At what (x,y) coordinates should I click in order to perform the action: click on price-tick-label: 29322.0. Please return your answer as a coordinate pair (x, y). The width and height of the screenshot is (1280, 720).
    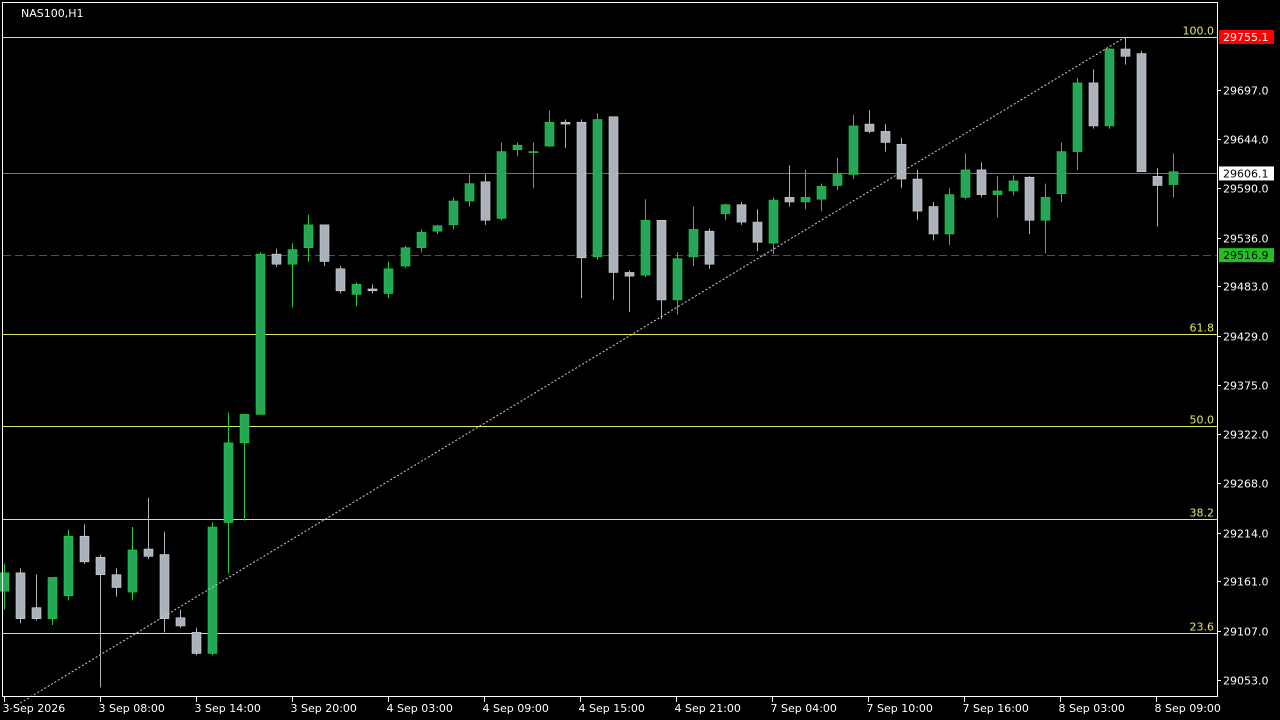
    Looking at the image, I should click on (1246, 435).